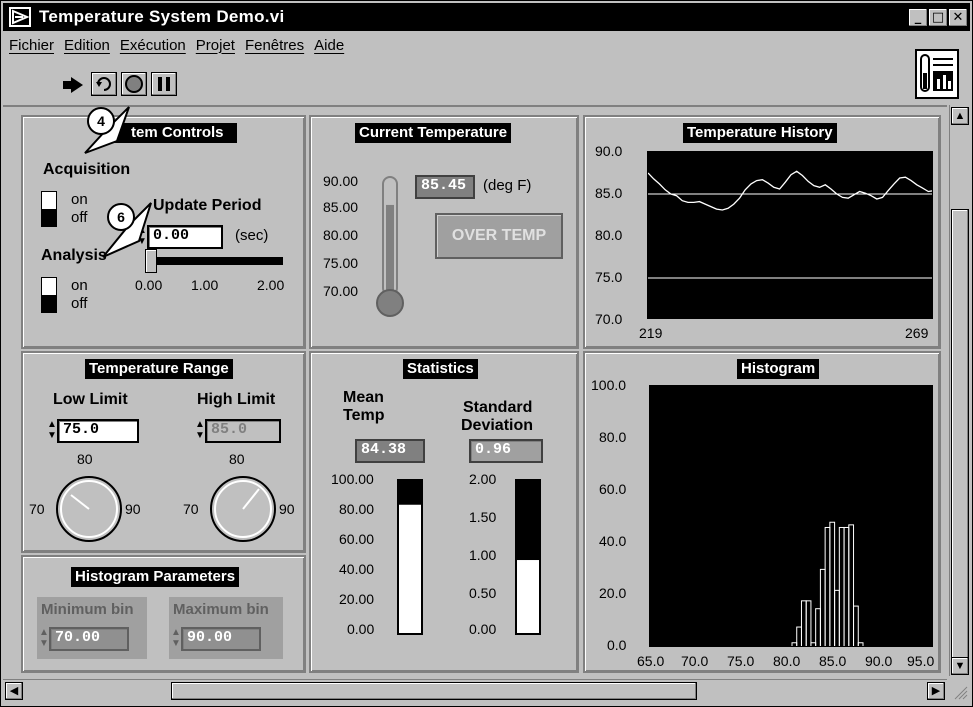 Image resolution: width=973 pixels, height=707 pixels. What do you see at coordinates (609, 385) in the screenshot?
I see `hist-y-tick-100: 100.0` at bounding box center [609, 385].